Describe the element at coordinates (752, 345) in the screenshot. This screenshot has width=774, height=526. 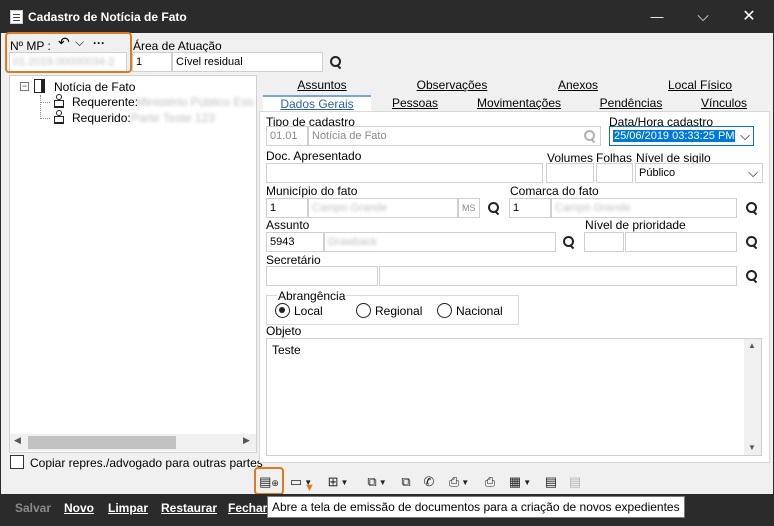
I see `scroll-up-icon: ▲` at that location.